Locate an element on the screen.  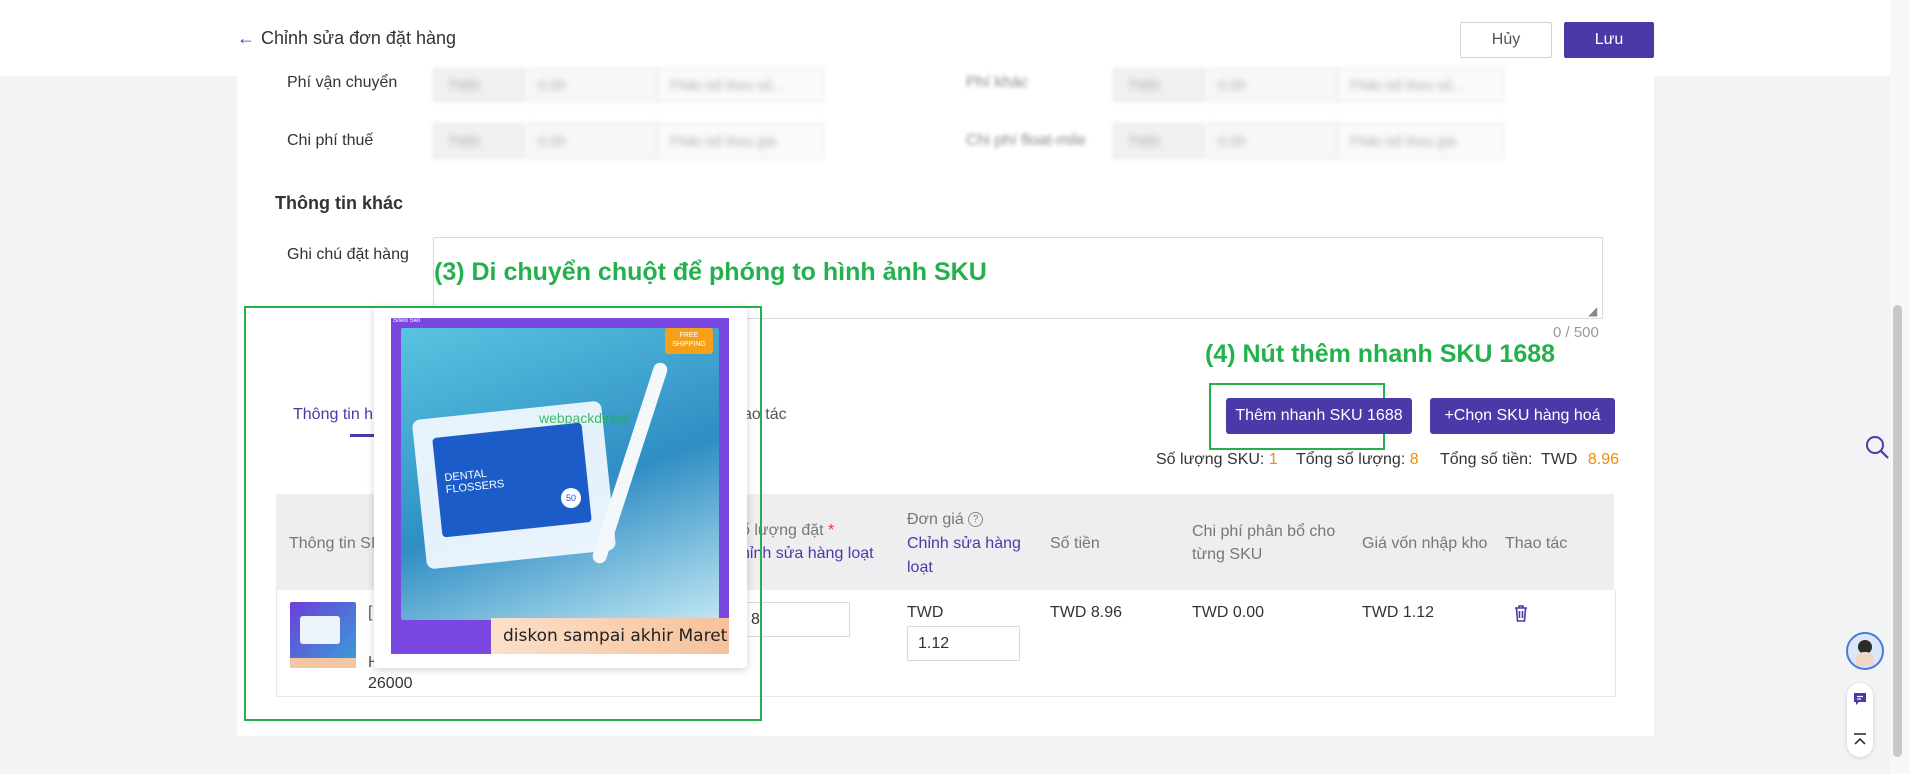
save-button: Lưu is located at coordinates (1609, 40).